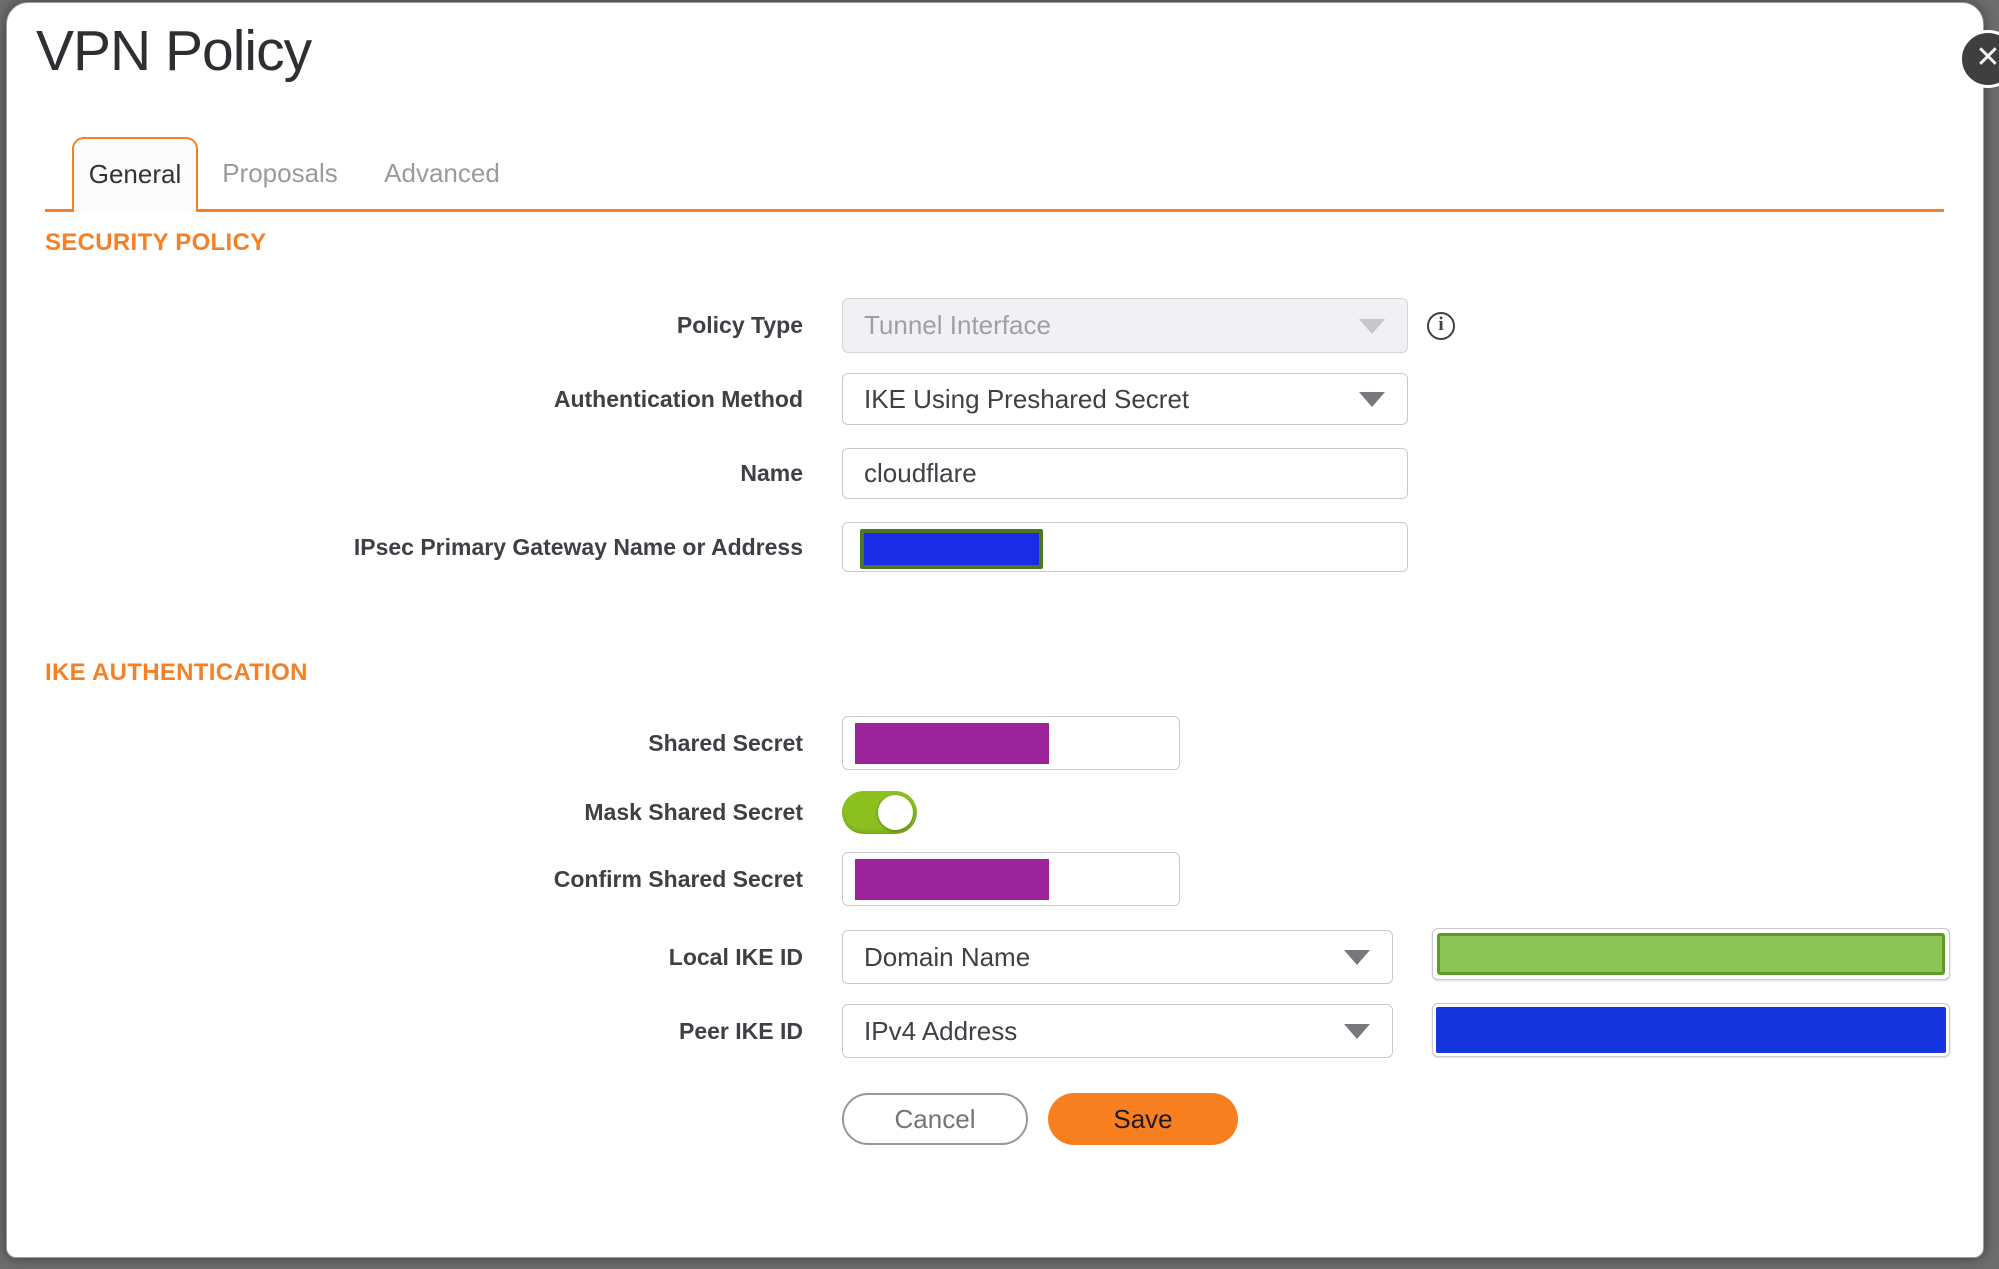  I want to click on tab-general: General, so click(135, 174).